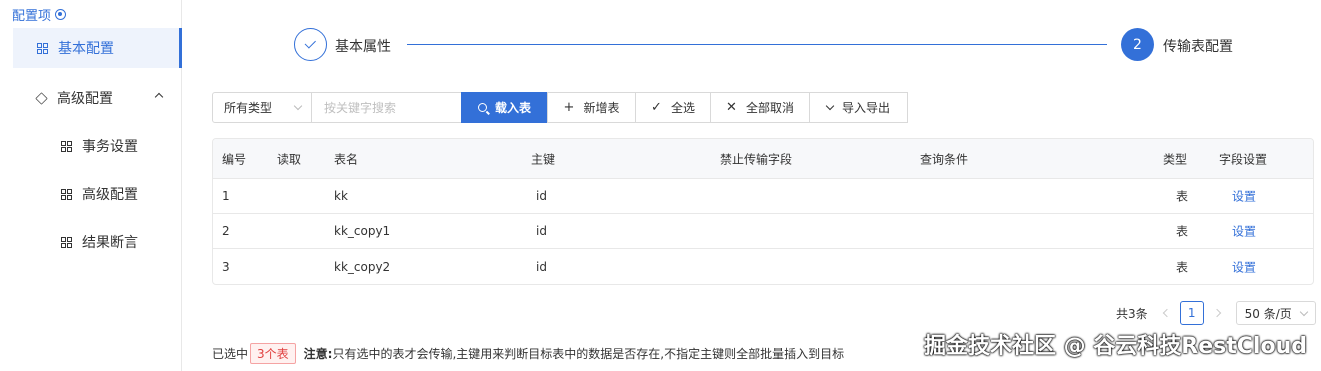 This screenshot has height=371, width=1321. Describe the element at coordinates (682, 108) in the screenshot. I see `select-all-label: 全选` at that location.